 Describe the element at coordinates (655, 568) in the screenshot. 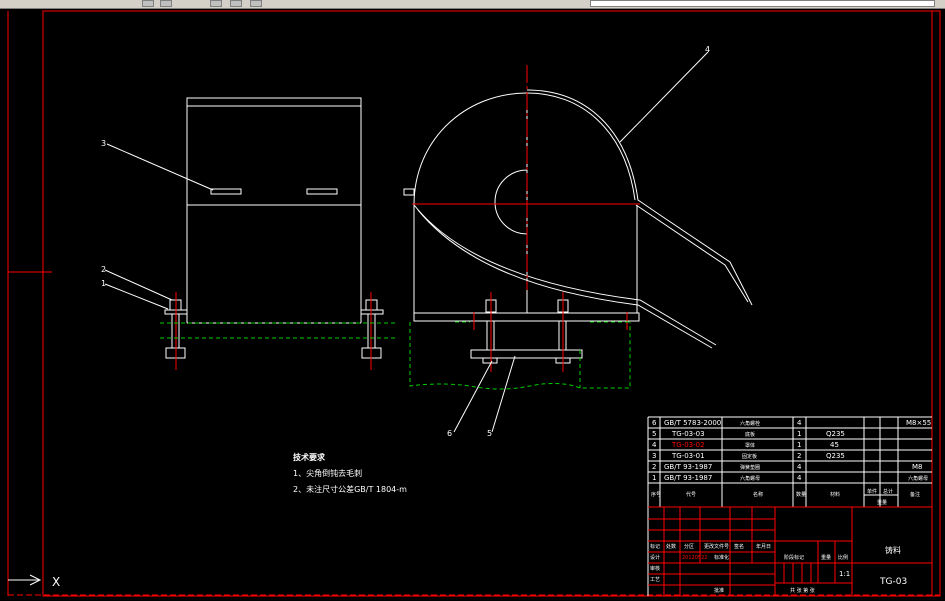

I see `tb-review: 审核` at that location.